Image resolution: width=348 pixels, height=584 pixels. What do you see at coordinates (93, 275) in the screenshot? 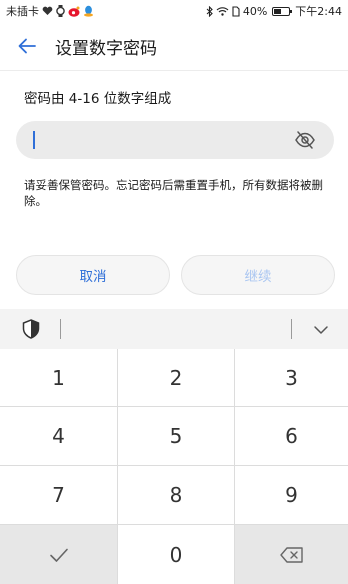
I see `cancel-button: 取消` at bounding box center [93, 275].